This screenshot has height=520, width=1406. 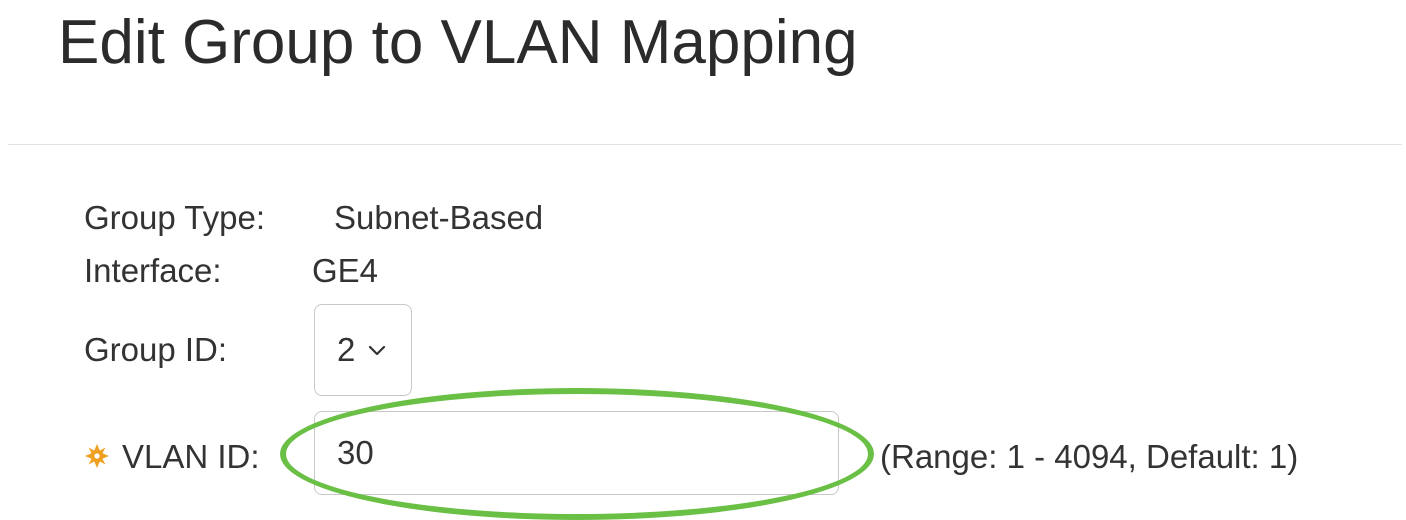 I want to click on group-id-select: 2, so click(x=363, y=350).